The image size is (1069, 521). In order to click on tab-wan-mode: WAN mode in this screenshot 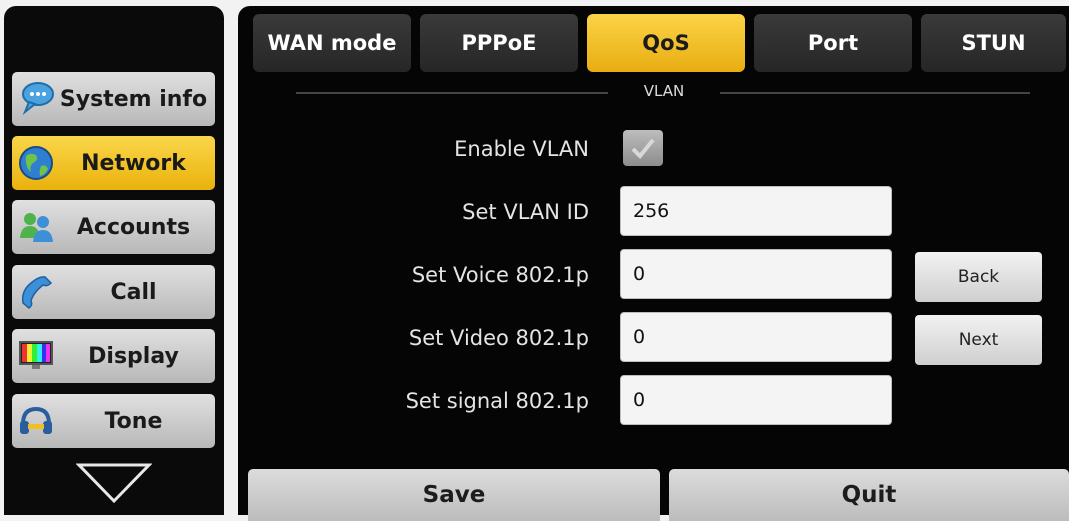, I will do `click(332, 43)`.